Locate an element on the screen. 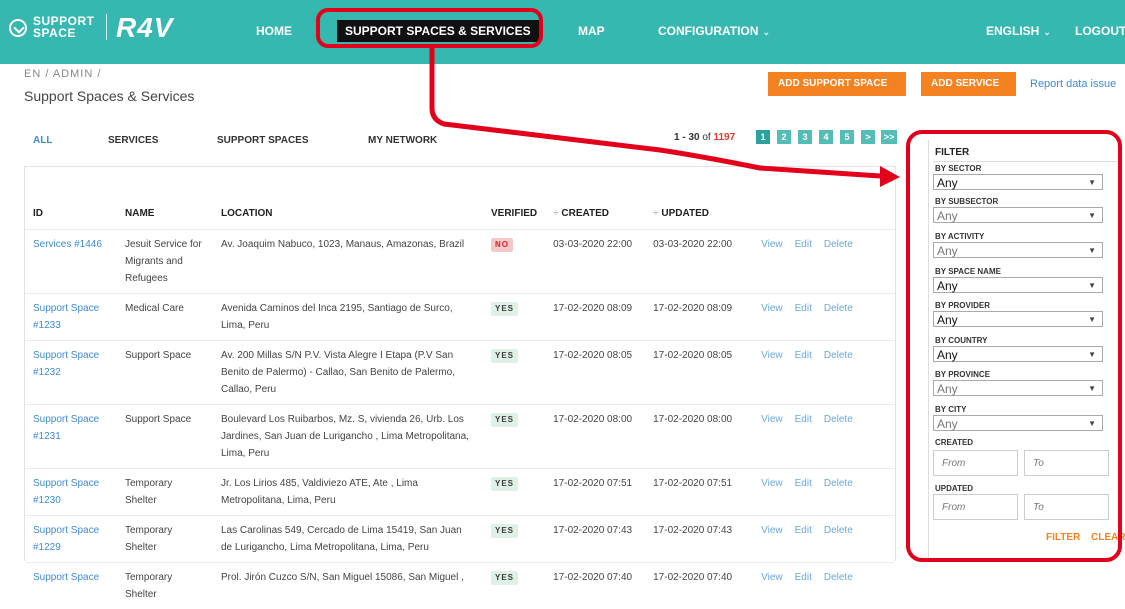 The width and height of the screenshot is (1125, 609). row-id-link: Support Space is located at coordinates (71, 586).